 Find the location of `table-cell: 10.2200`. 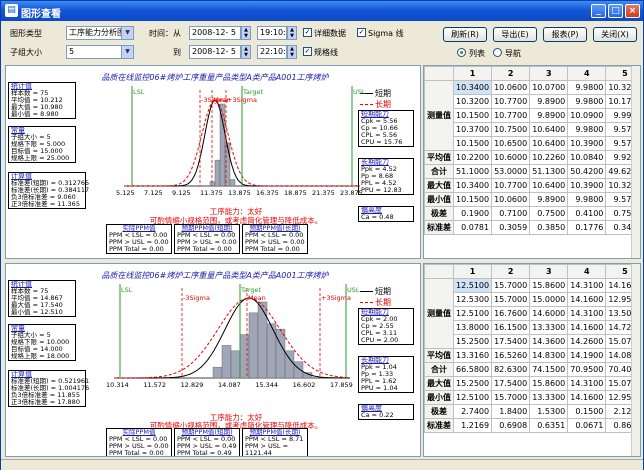

table-cell: 10.2200 is located at coordinates (472, 157).